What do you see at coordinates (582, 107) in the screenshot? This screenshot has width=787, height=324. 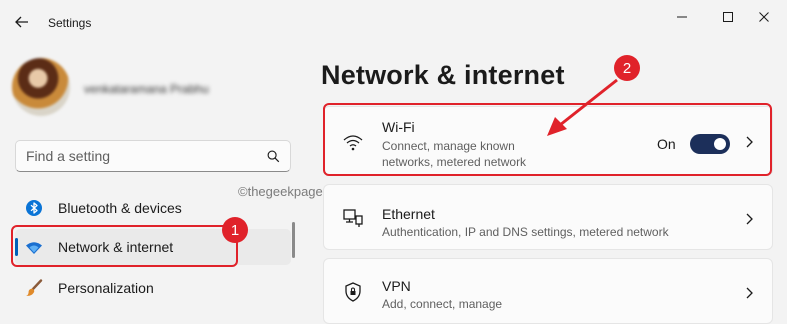 I see `annotation-arrow` at bounding box center [582, 107].